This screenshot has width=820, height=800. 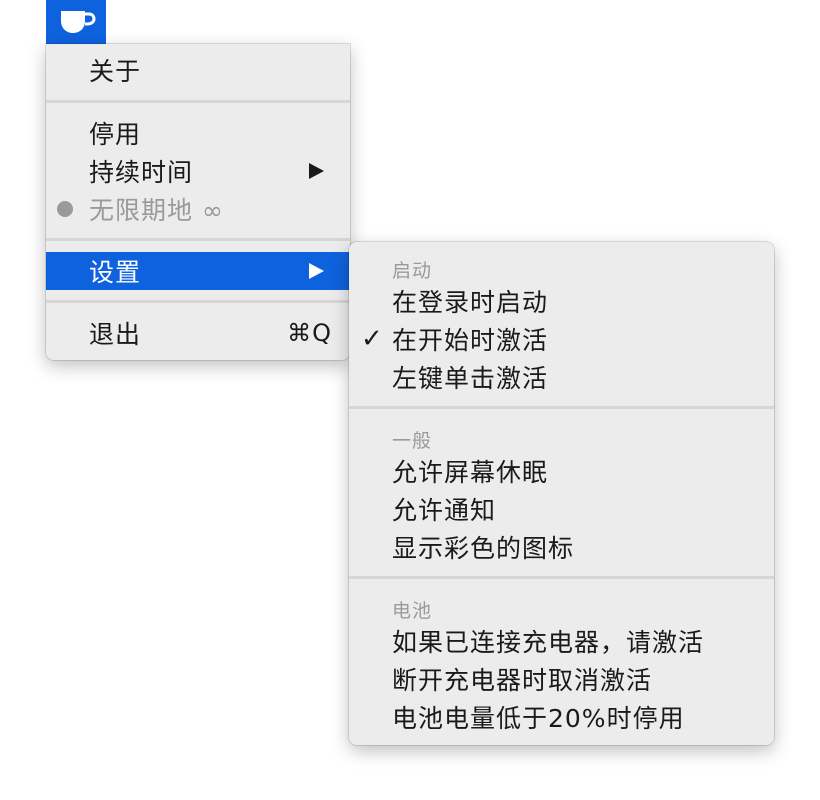 What do you see at coordinates (115, 71) in the screenshot?
I see `menu-item-about-label: 关于` at bounding box center [115, 71].